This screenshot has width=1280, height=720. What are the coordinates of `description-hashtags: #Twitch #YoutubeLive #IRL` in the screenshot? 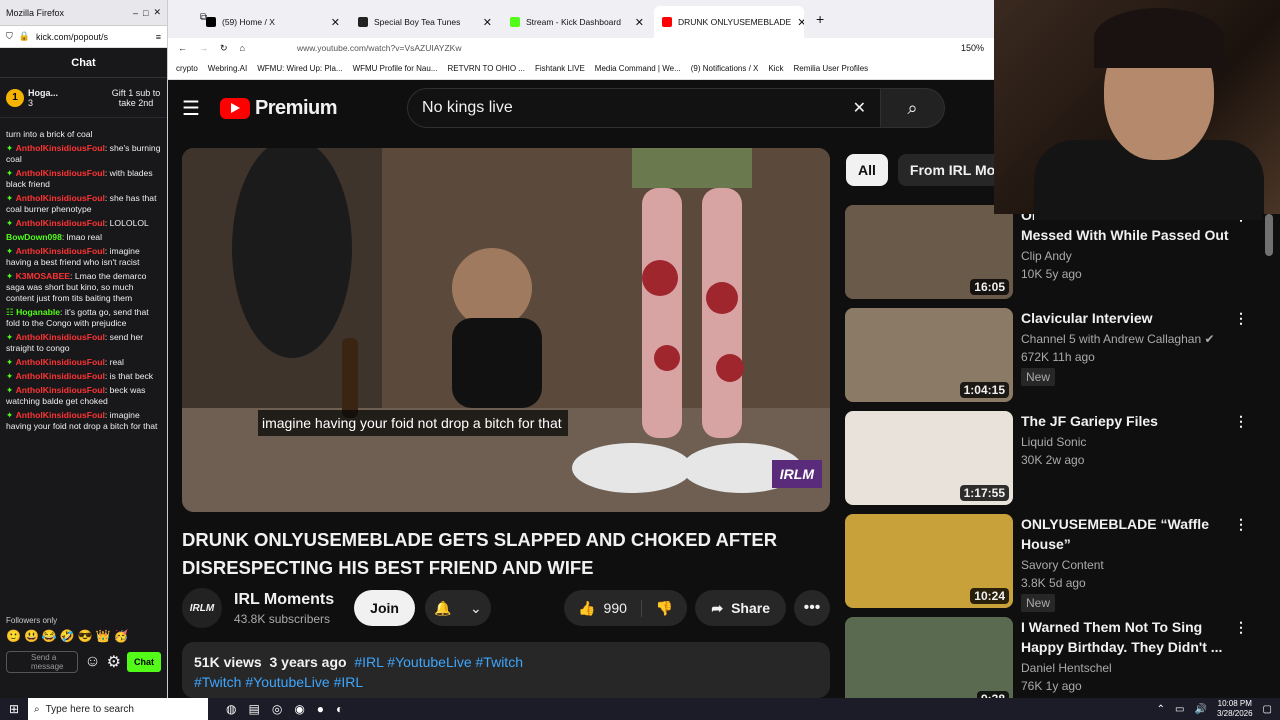 It's located at (506, 682).